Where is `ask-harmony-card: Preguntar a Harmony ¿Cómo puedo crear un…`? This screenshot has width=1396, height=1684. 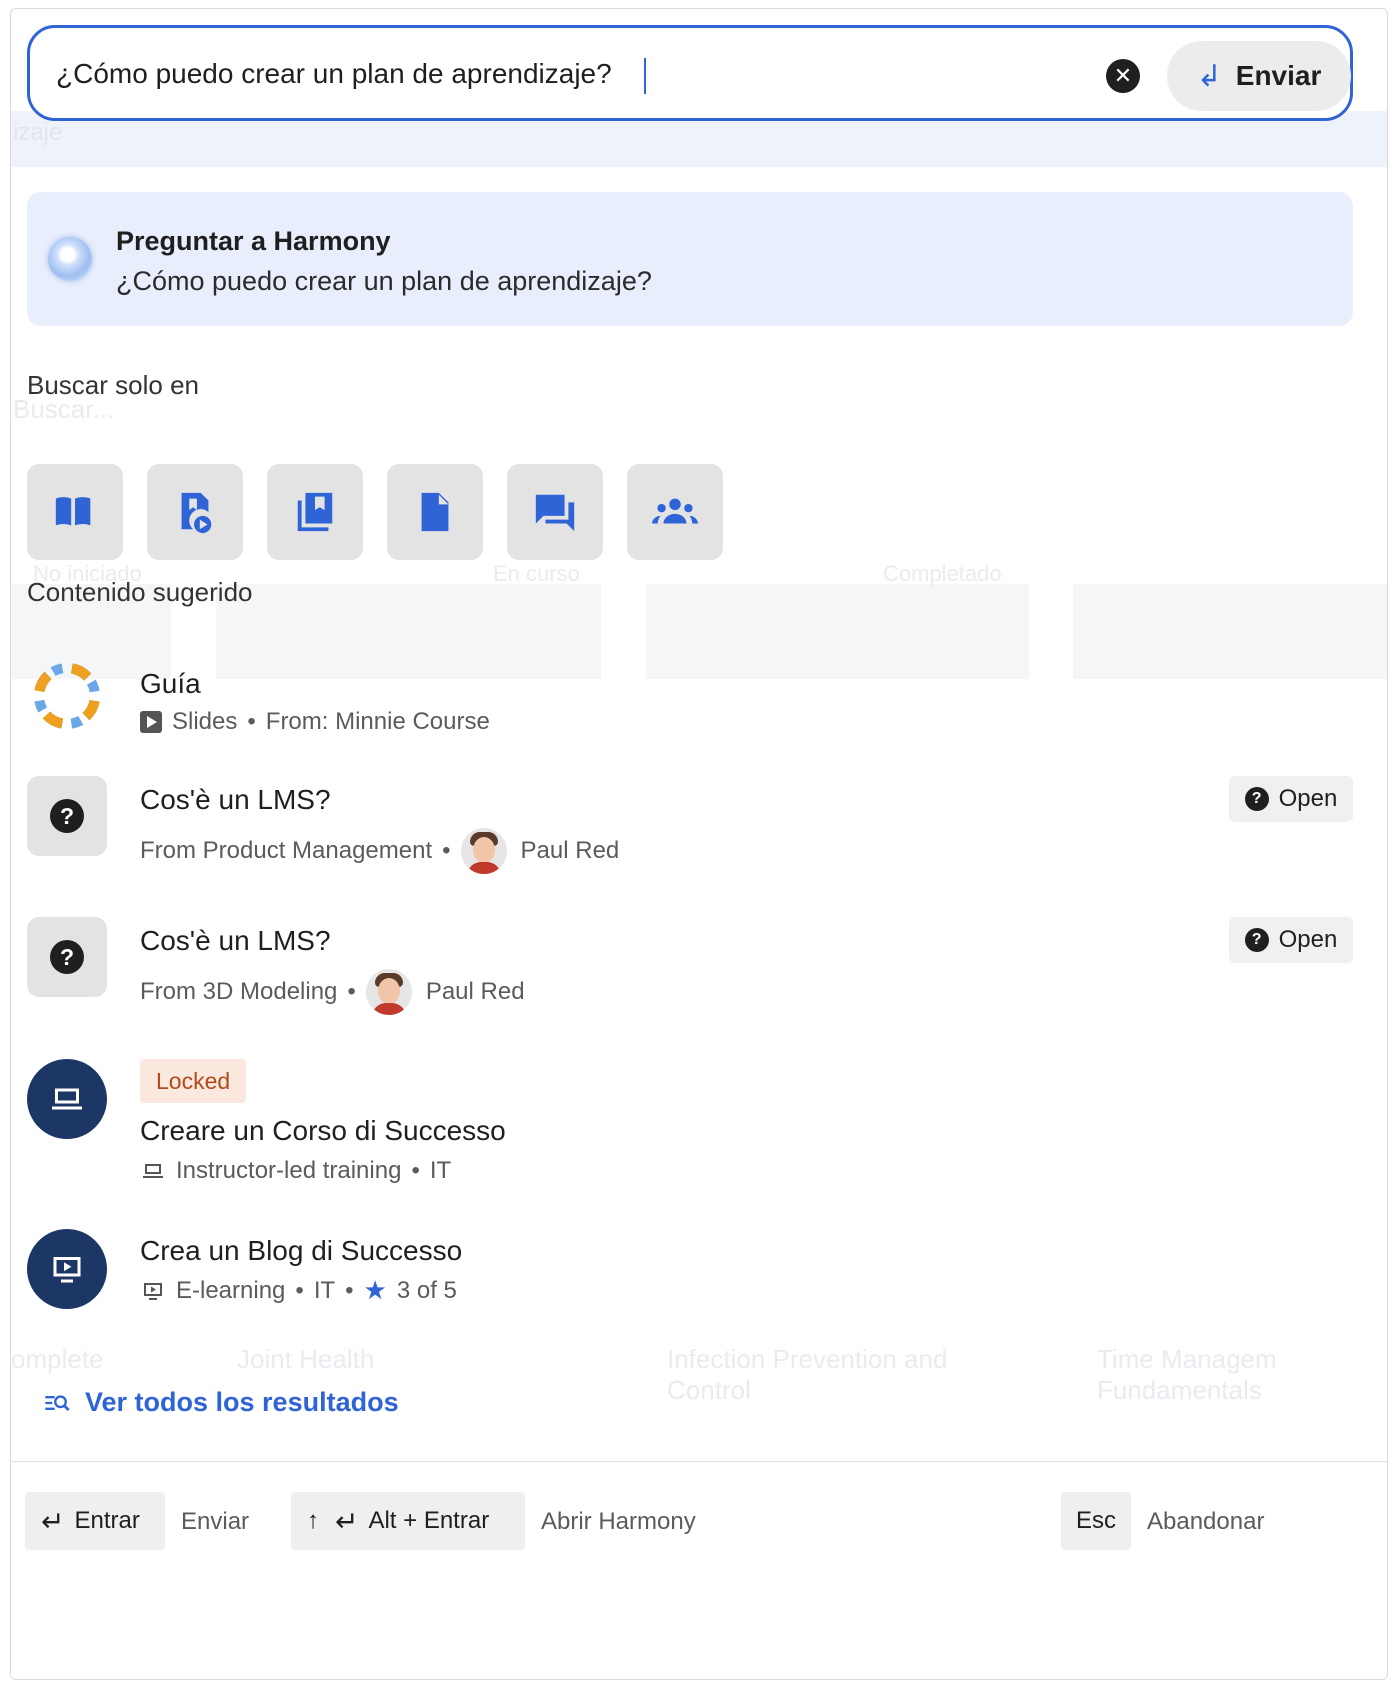 ask-harmony-card: Preguntar a Harmony ¿Cómo puedo crear un… is located at coordinates (690, 259).